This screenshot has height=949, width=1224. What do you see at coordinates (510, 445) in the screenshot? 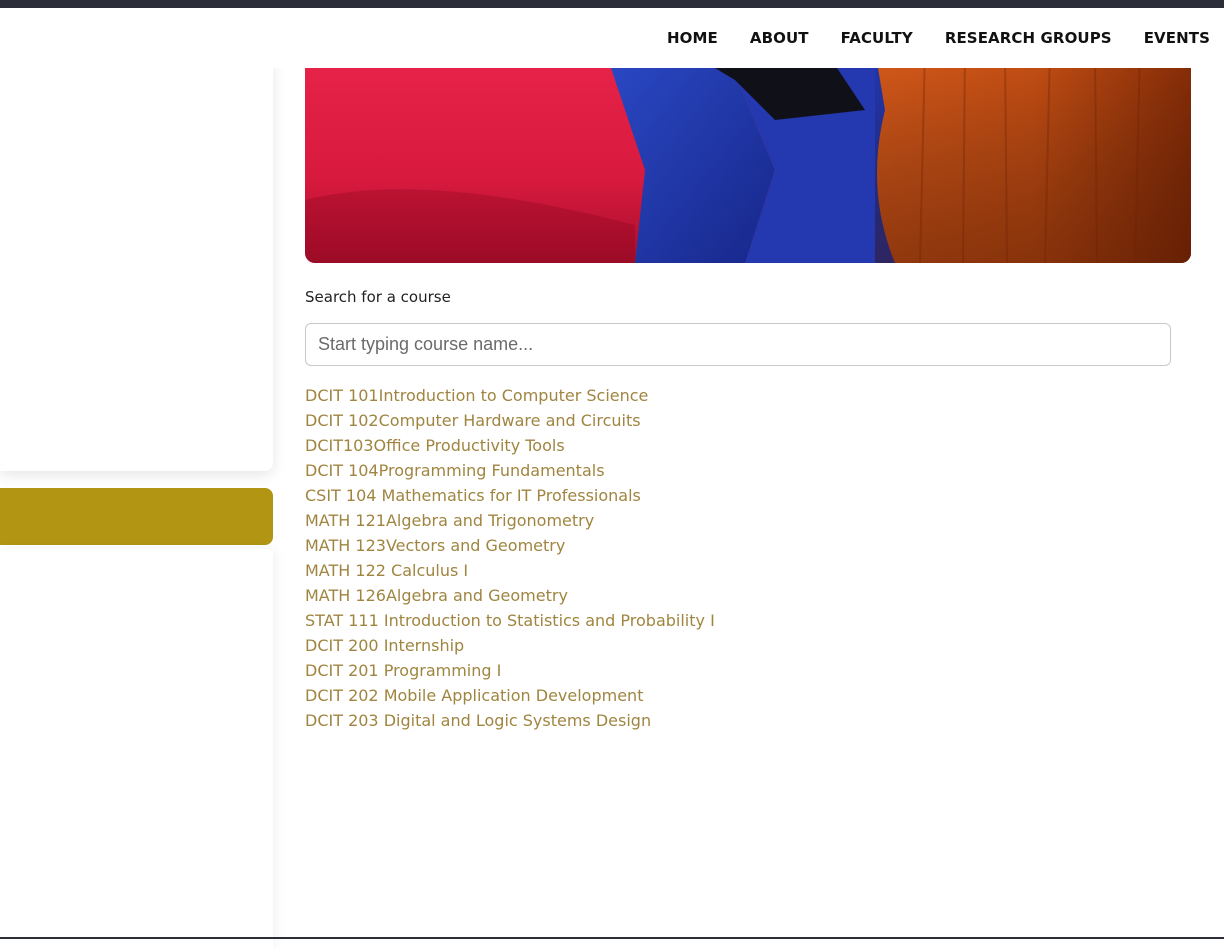
I see `course-link: DCIT103Office Productivity Tools` at bounding box center [510, 445].